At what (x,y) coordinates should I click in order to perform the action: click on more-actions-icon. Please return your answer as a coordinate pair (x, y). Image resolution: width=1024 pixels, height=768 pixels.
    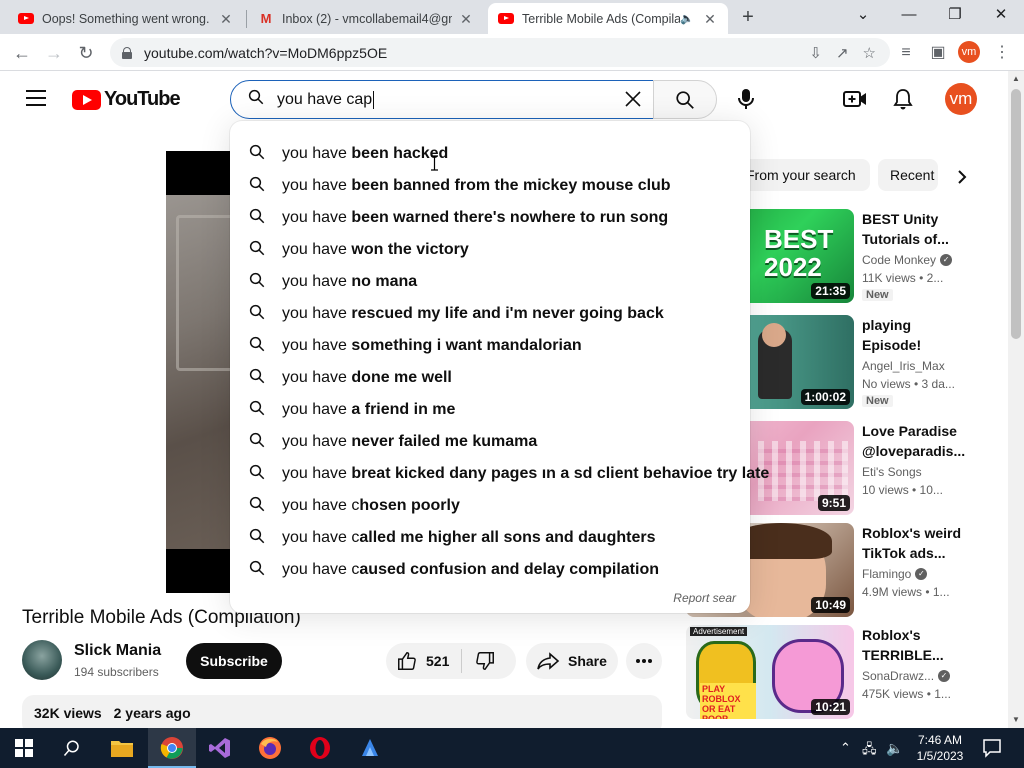
    Looking at the image, I should click on (644, 661).